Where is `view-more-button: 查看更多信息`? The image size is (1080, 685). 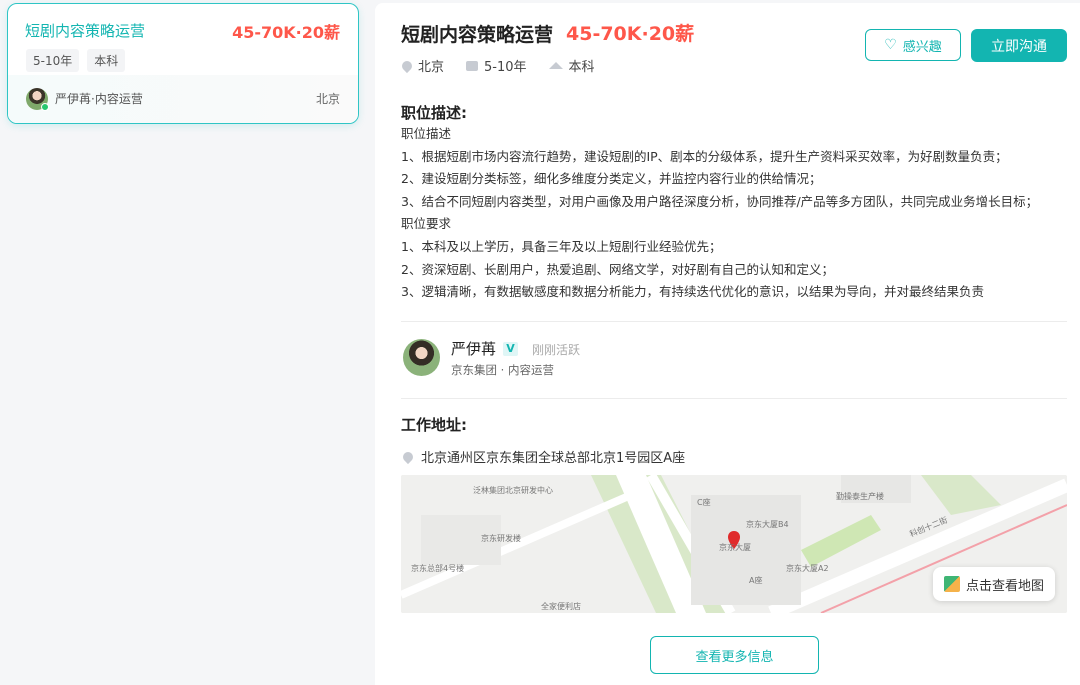
view-more-button: 查看更多信息 is located at coordinates (734, 655).